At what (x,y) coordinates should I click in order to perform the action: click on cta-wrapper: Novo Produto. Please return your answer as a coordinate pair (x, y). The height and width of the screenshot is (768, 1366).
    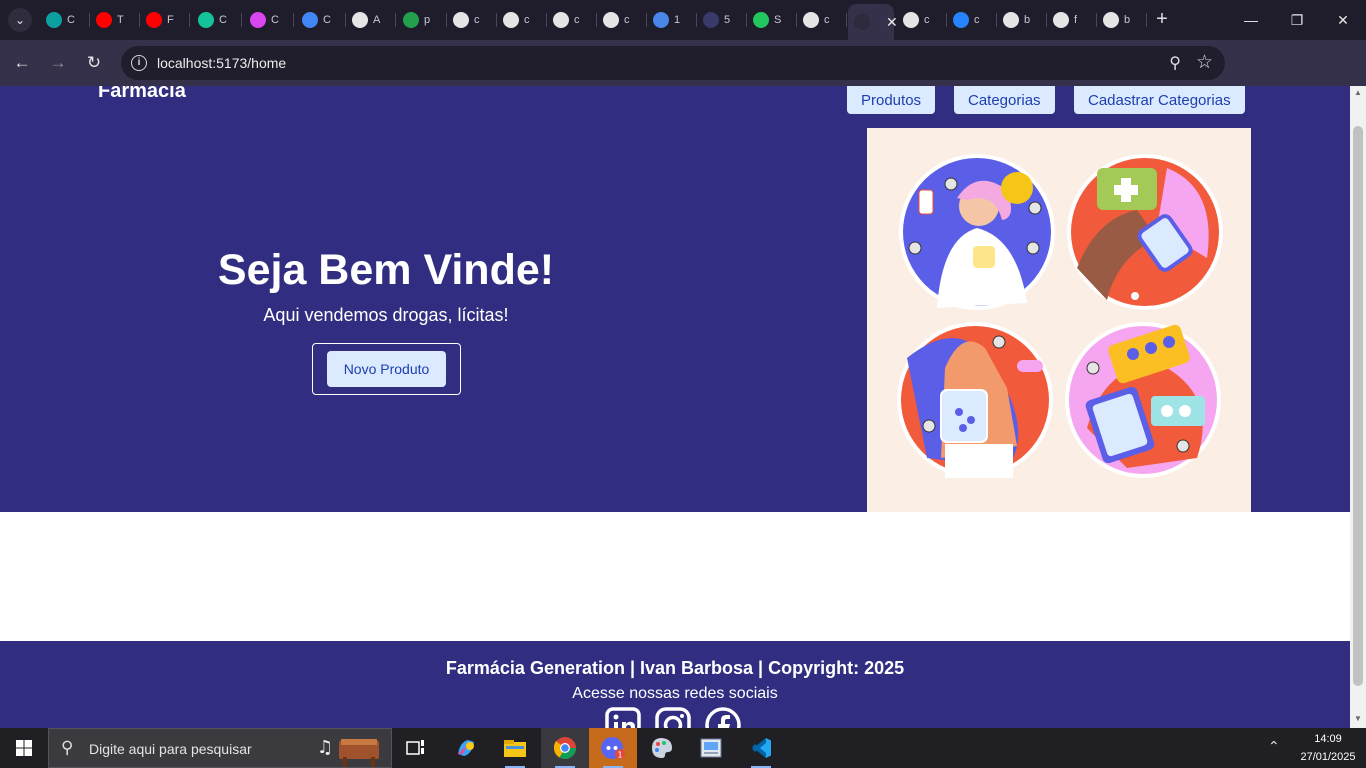
    Looking at the image, I should click on (386, 369).